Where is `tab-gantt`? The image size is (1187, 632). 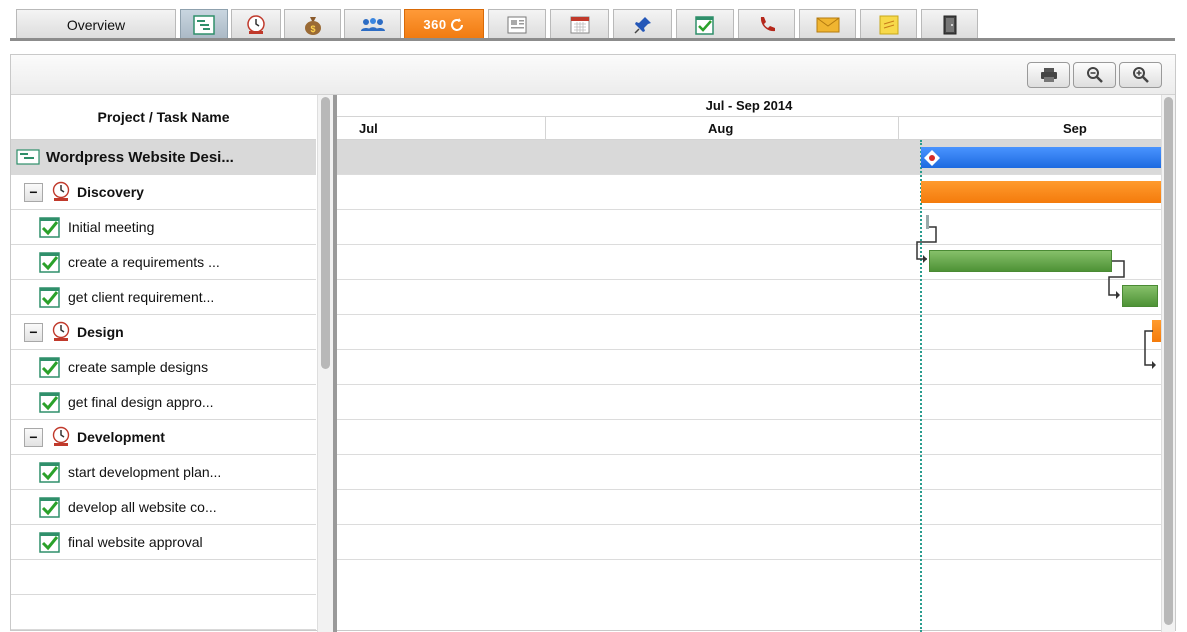 tab-gantt is located at coordinates (204, 24).